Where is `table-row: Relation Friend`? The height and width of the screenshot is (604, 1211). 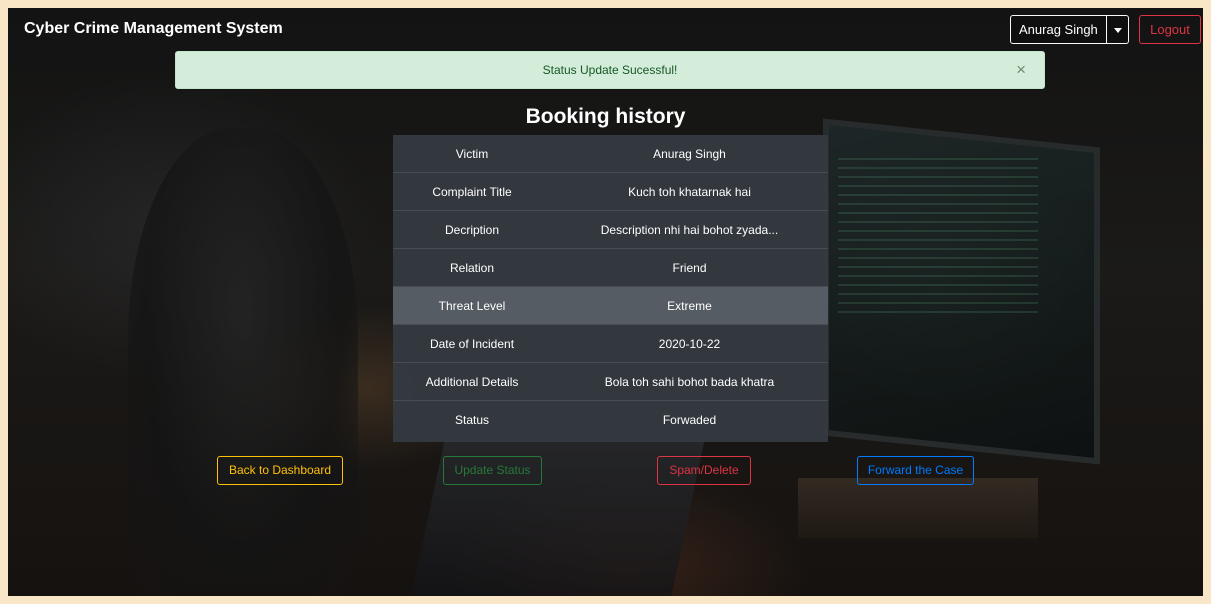
table-row: Relation Friend is located at coordinates (610, 268).